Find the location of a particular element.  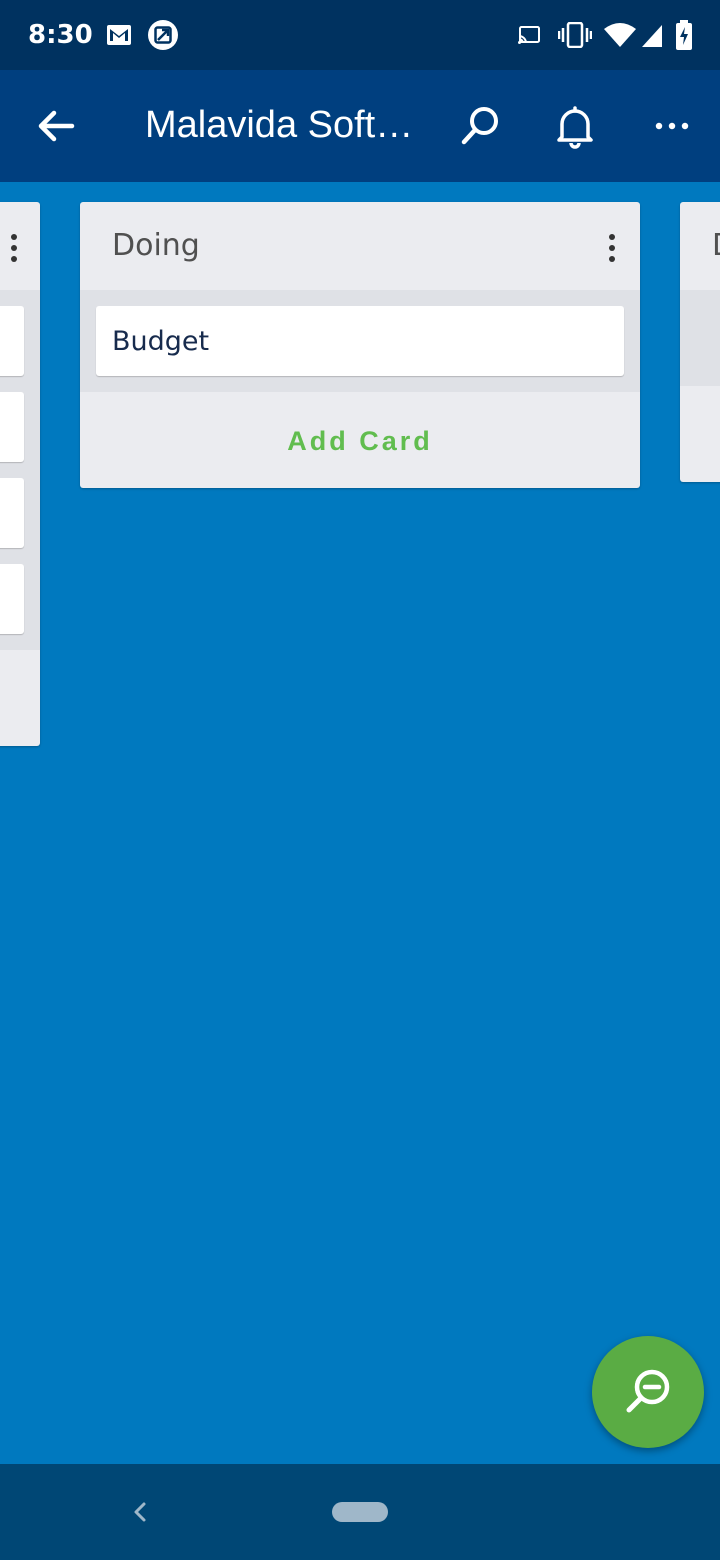

vibrate-icon is located at coordinates (575, 37).